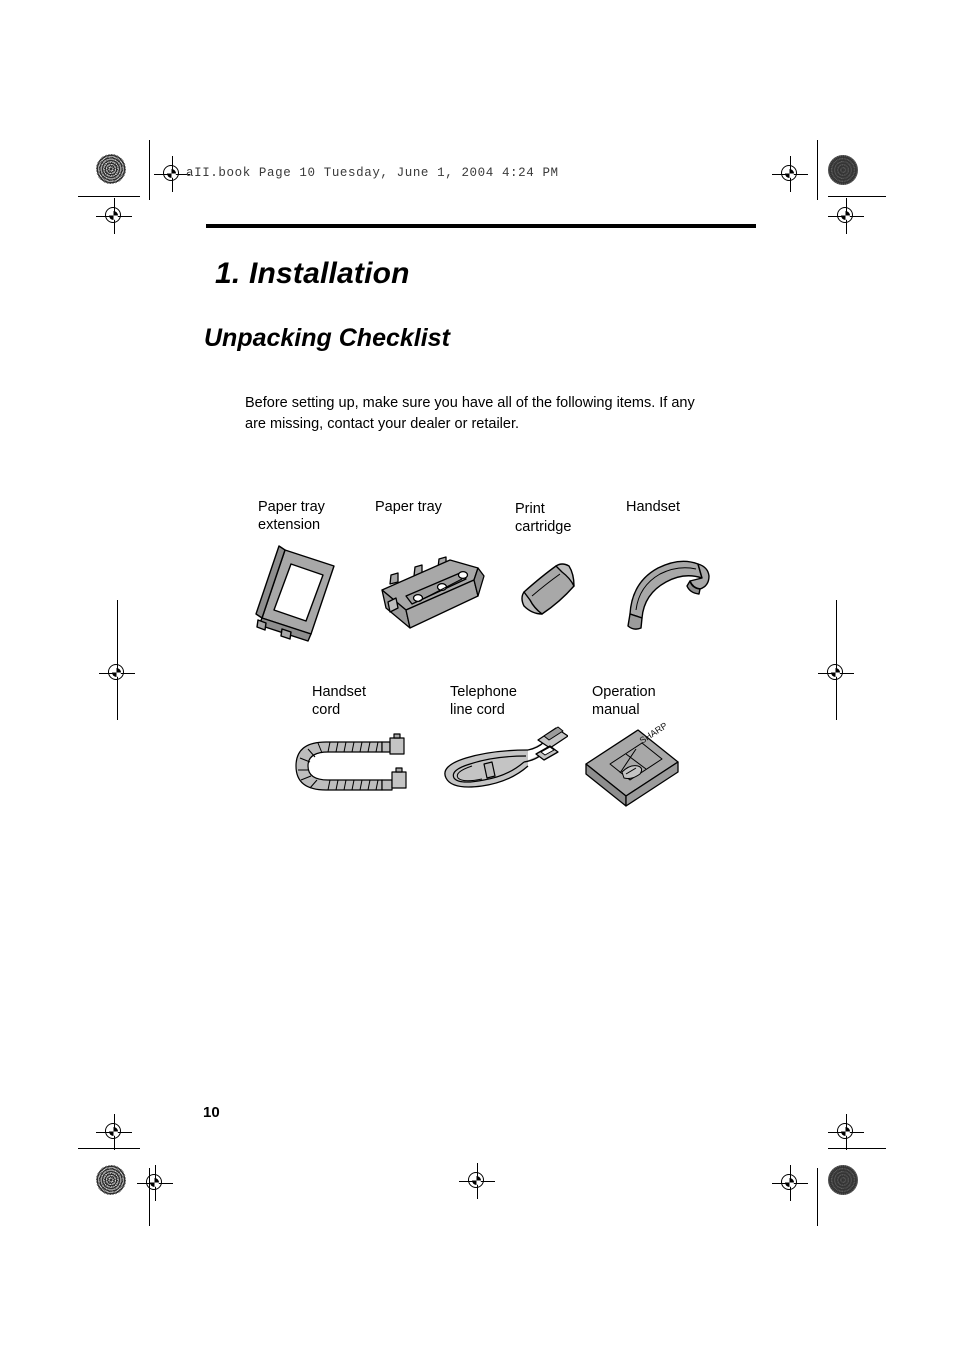 The image size is (954, 1351). I want to click on registration-mark-lower-left, so click(114, 1132).